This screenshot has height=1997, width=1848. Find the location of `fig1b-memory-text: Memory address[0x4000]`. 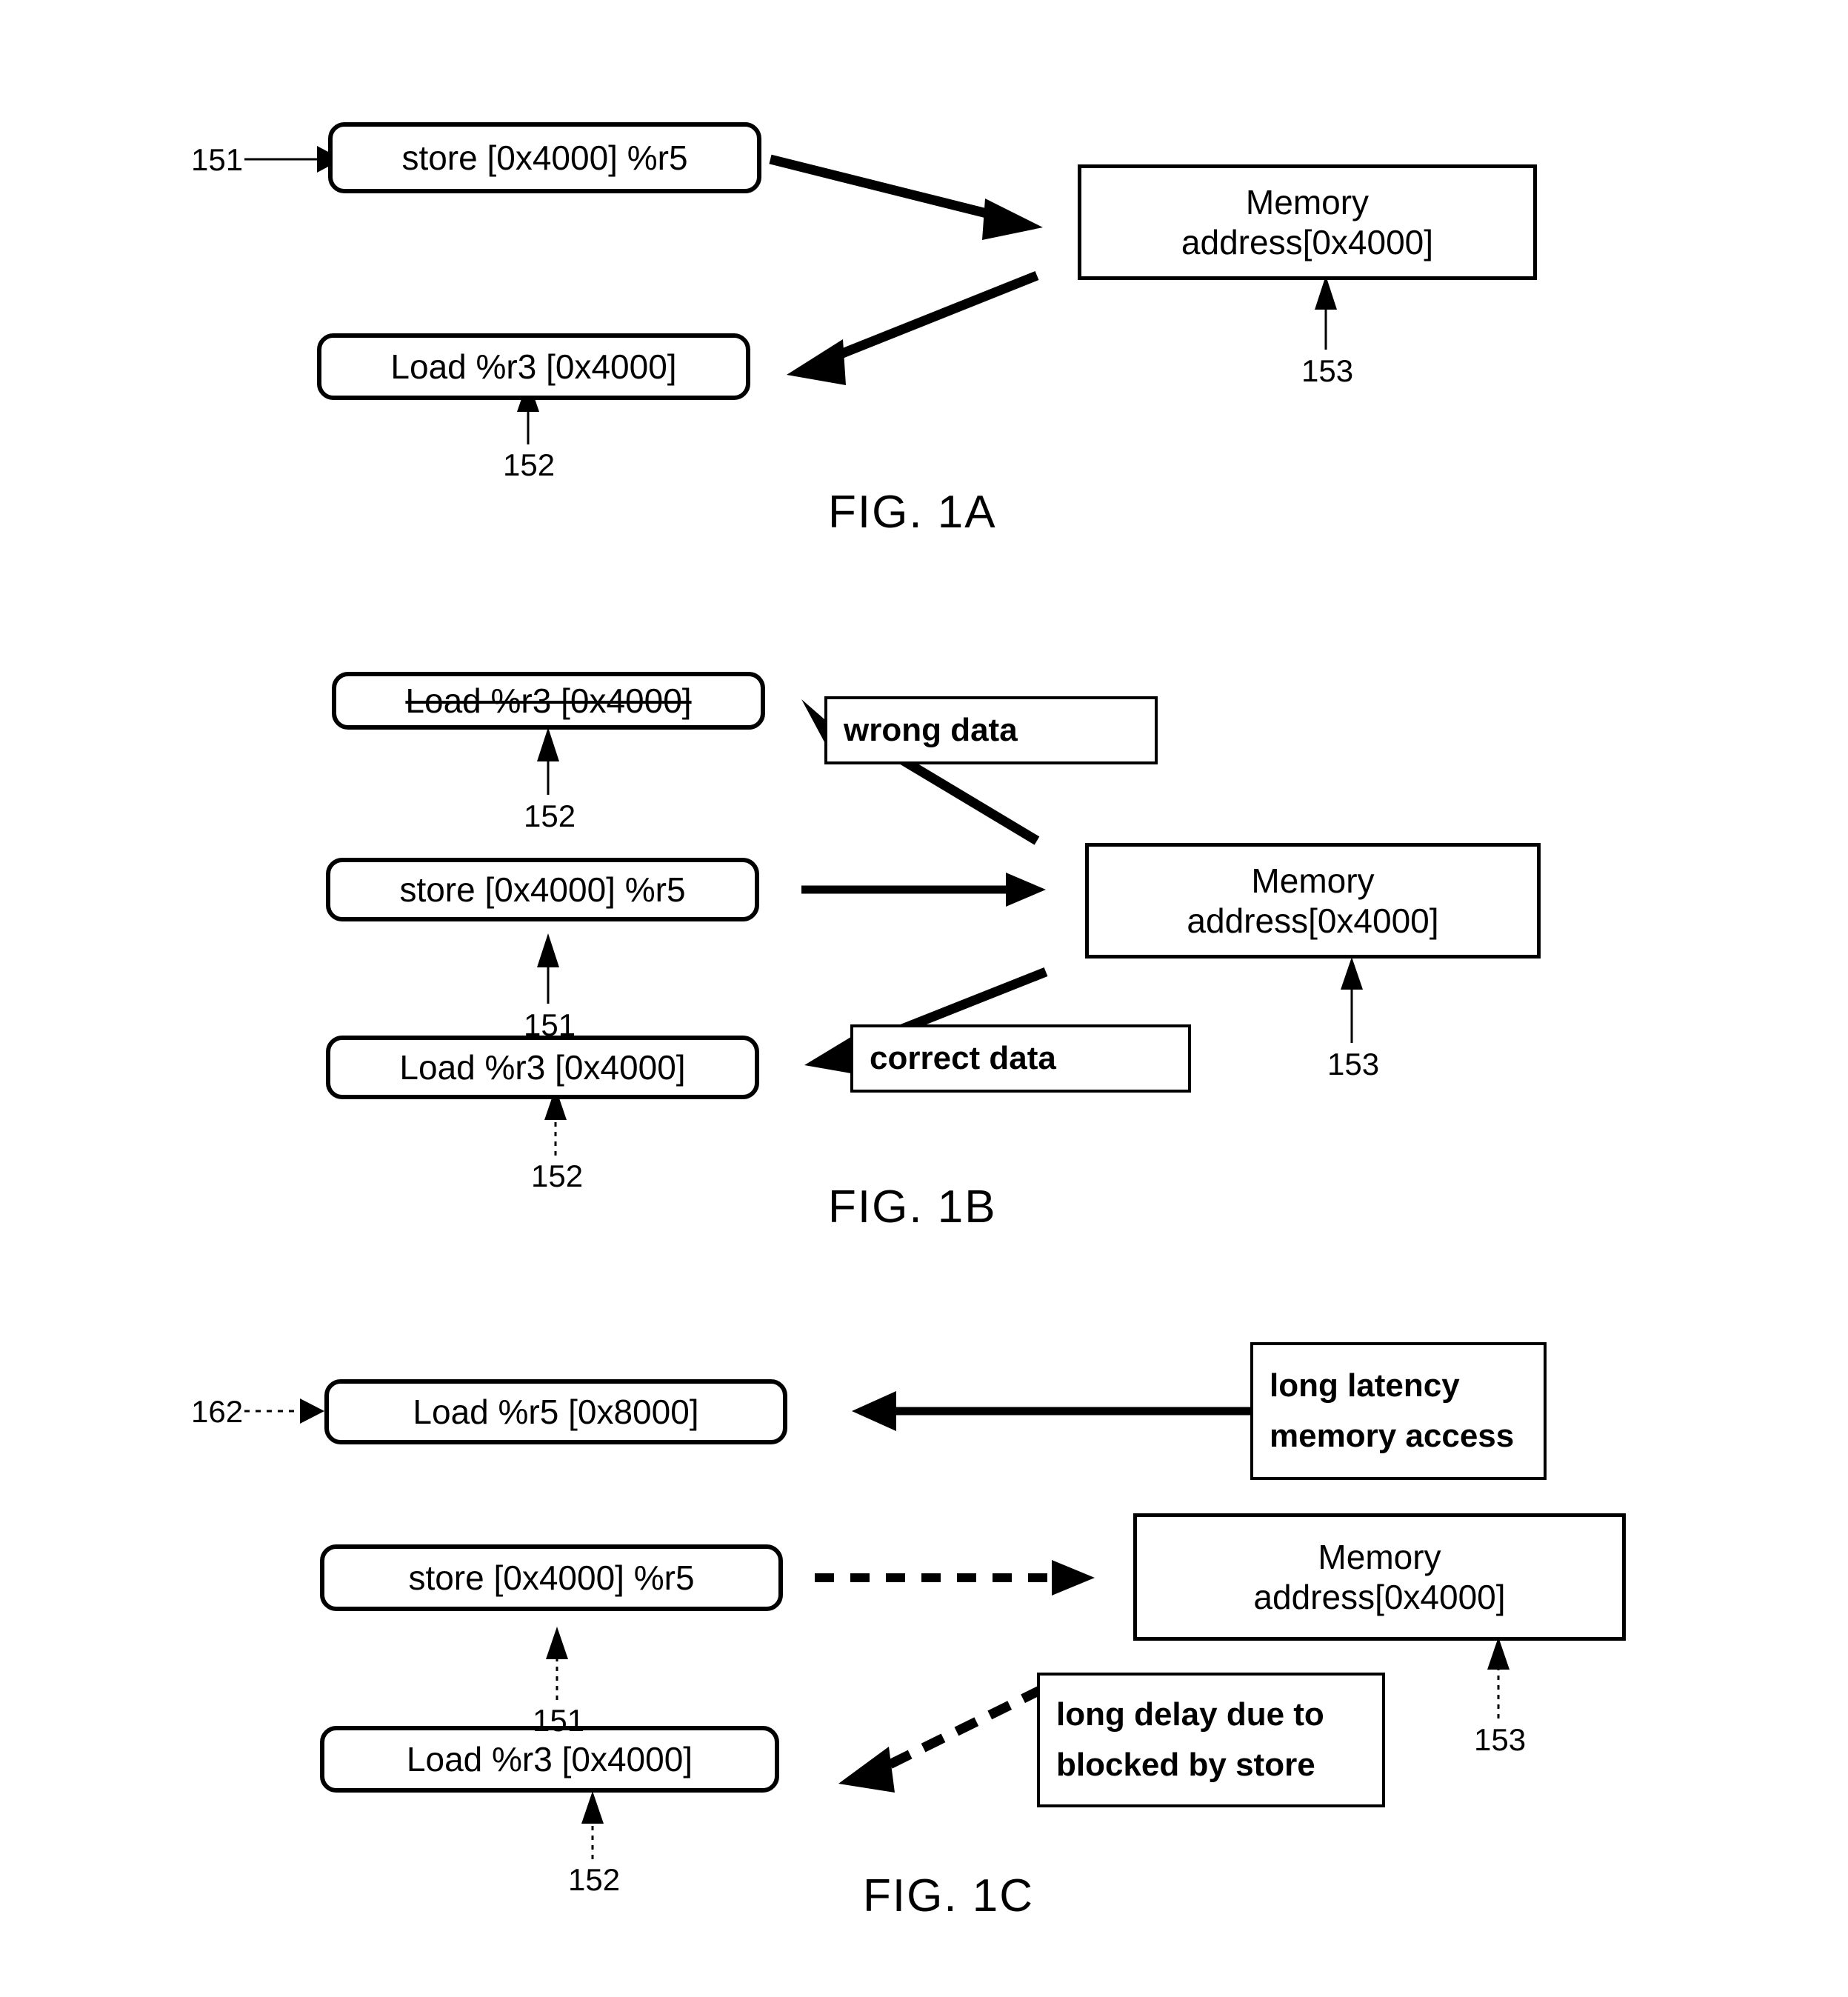

fig1b-memory-text: Memory address[0x4000] is located at coordinates (1312, 901).